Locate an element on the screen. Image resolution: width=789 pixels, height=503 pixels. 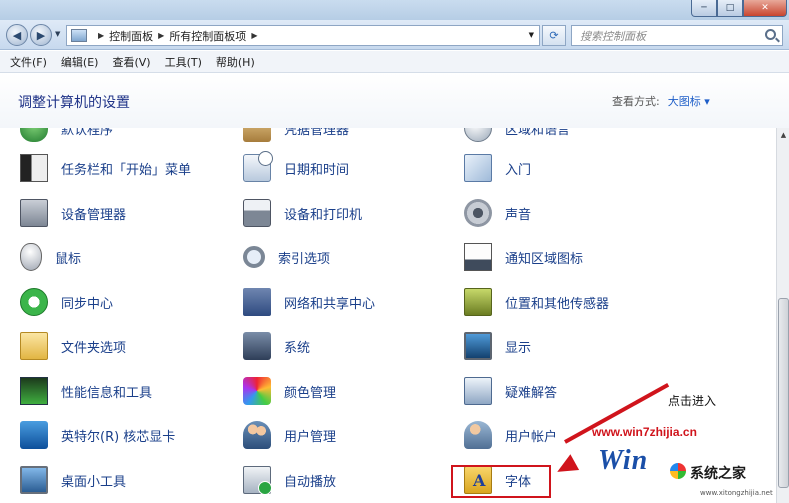
item-folder-options: 文件夹选项 is located at coordinates (73, 346).